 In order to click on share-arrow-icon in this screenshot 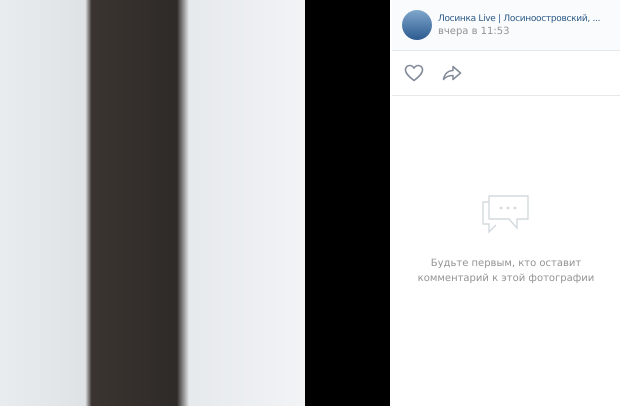, I will do `click(452, 73)`.